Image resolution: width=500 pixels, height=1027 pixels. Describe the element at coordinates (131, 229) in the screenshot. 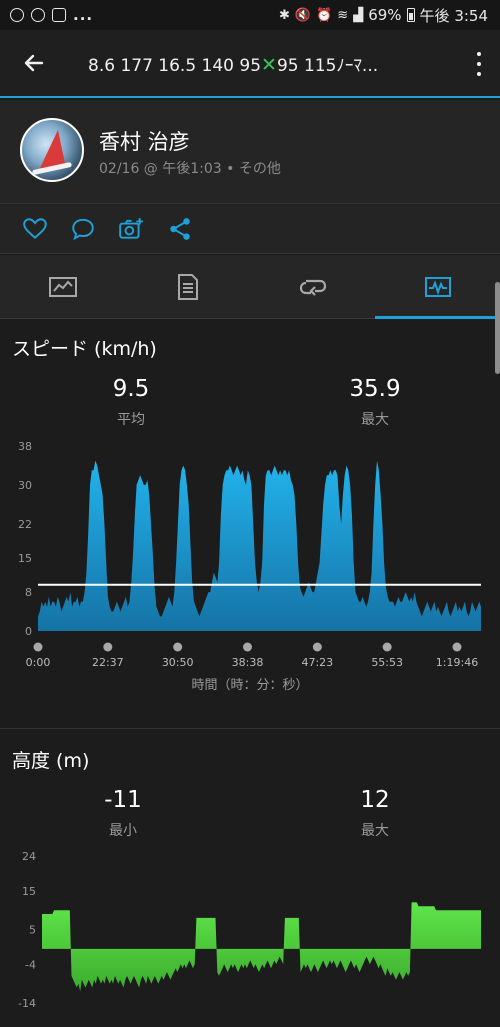

I see `add-photo-icon` at that location.